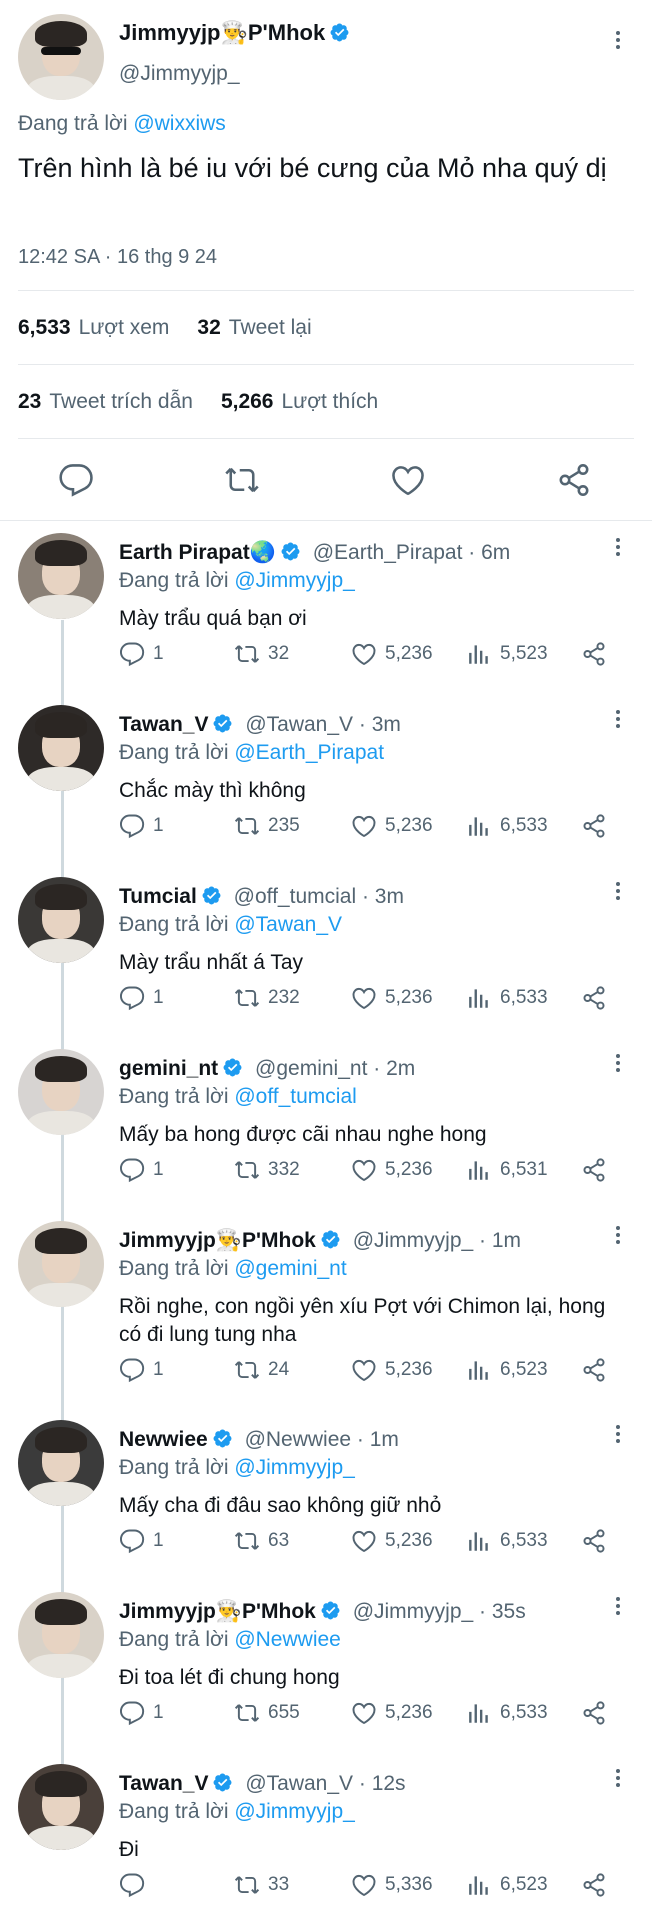 The image size is (652, 1920). I want to click on retweet-button: 332, so click(267, 1170).